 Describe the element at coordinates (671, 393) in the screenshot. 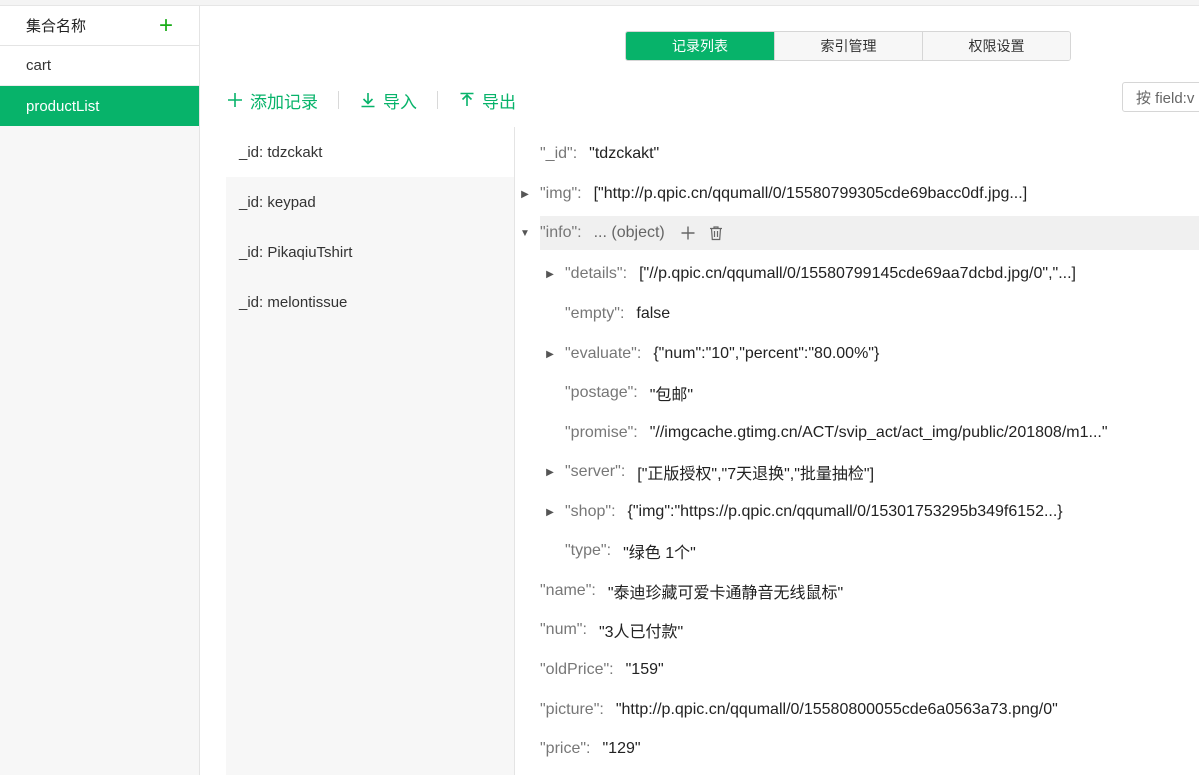

I see `field-value: "包邮"` at that location.